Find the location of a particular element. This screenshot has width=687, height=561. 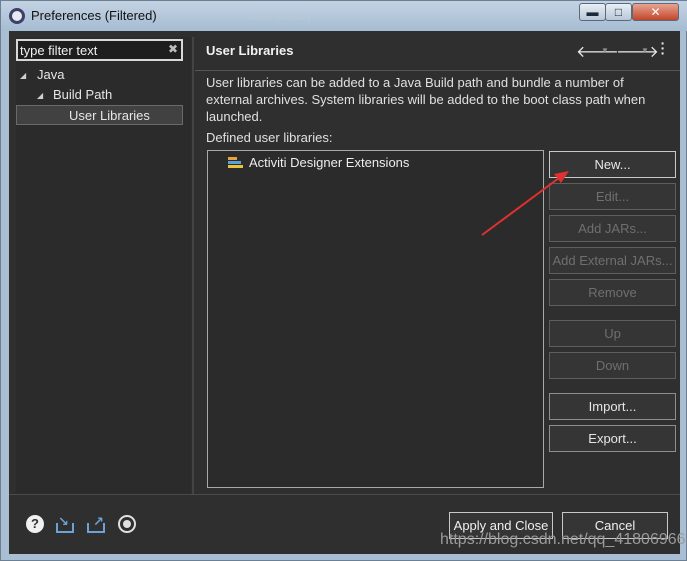

remove-button: Remove is located at coordinates (612, 292).